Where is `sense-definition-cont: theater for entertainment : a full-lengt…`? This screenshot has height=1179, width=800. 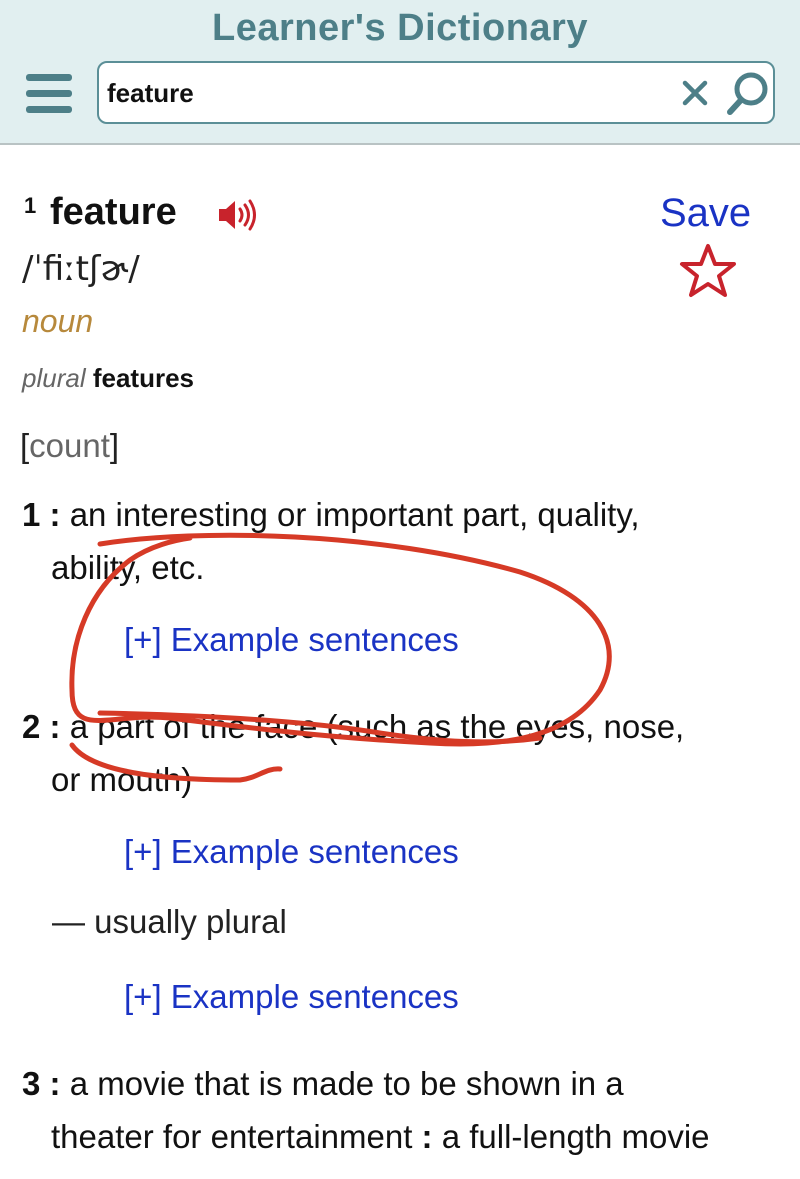
sense-definition-cont: theater for entertainment : a full-lengt… is located at coordinates (407, 1136).